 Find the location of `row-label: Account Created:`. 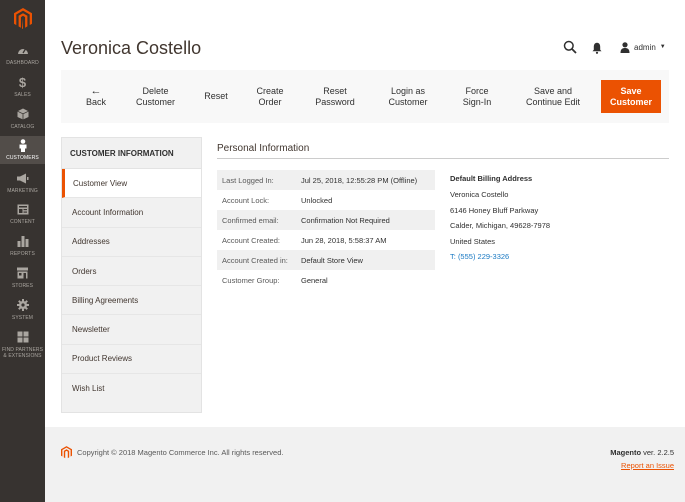

row-label: Account Created: is located at coordinates (251, 240).